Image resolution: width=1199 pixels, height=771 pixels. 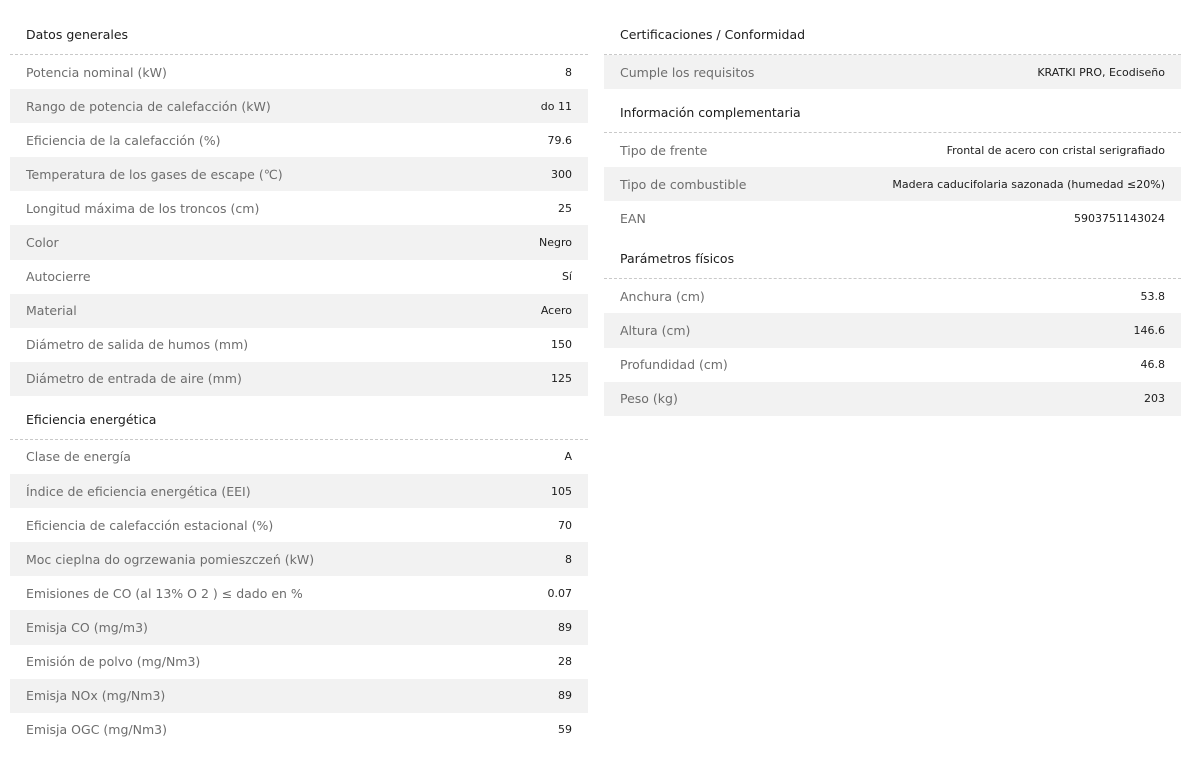 I want to click on spec-label: Color, so click(x=42, y=243).